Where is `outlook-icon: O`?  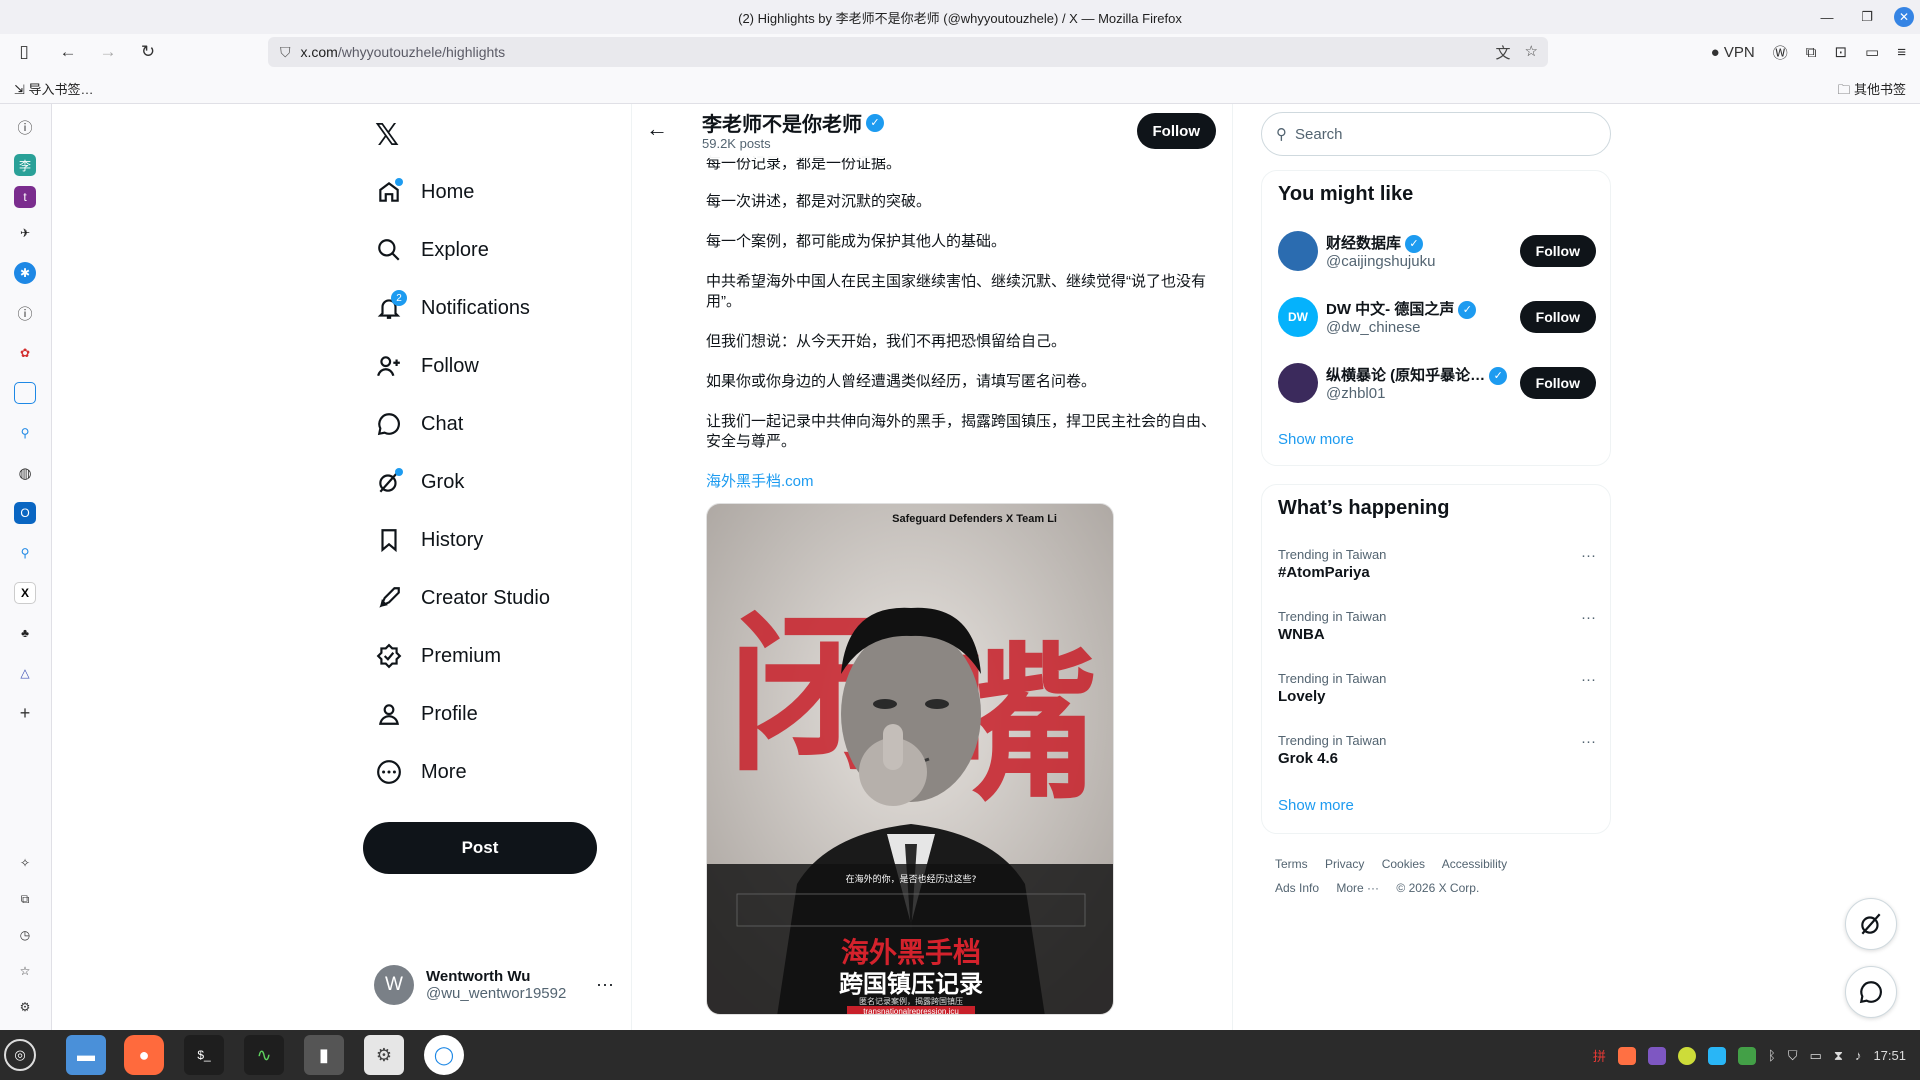
outlook-icon: O is located at coordinates (25, 513).